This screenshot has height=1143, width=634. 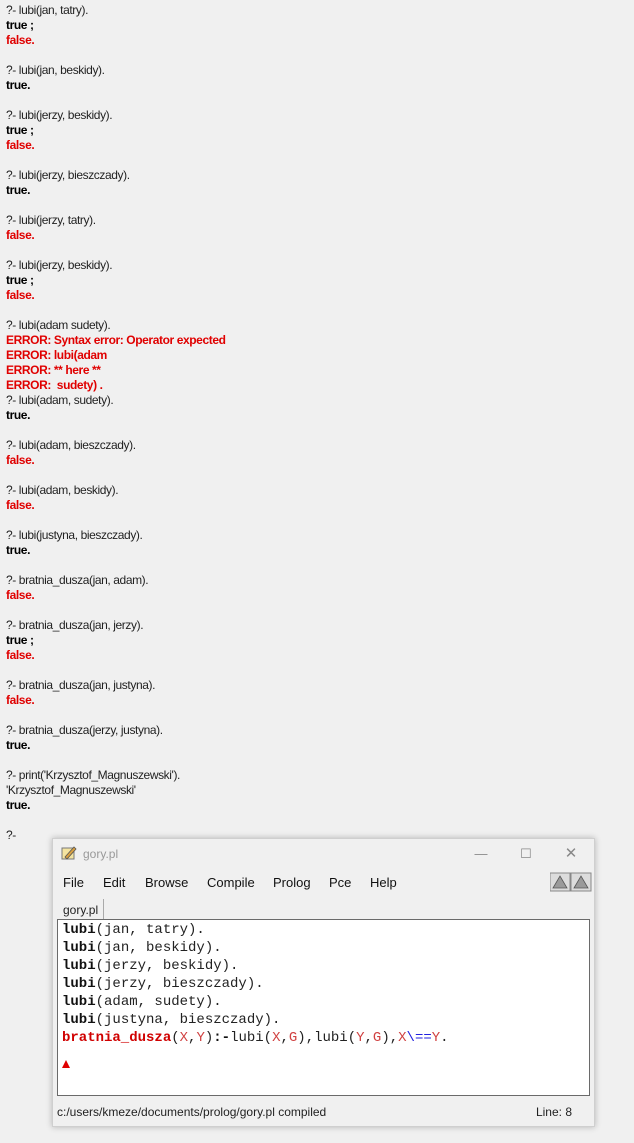 What do you see at coordinates (231, 882) in the screenshot?
I see `menu-compile: Compile` at bounding box center [231, 882].